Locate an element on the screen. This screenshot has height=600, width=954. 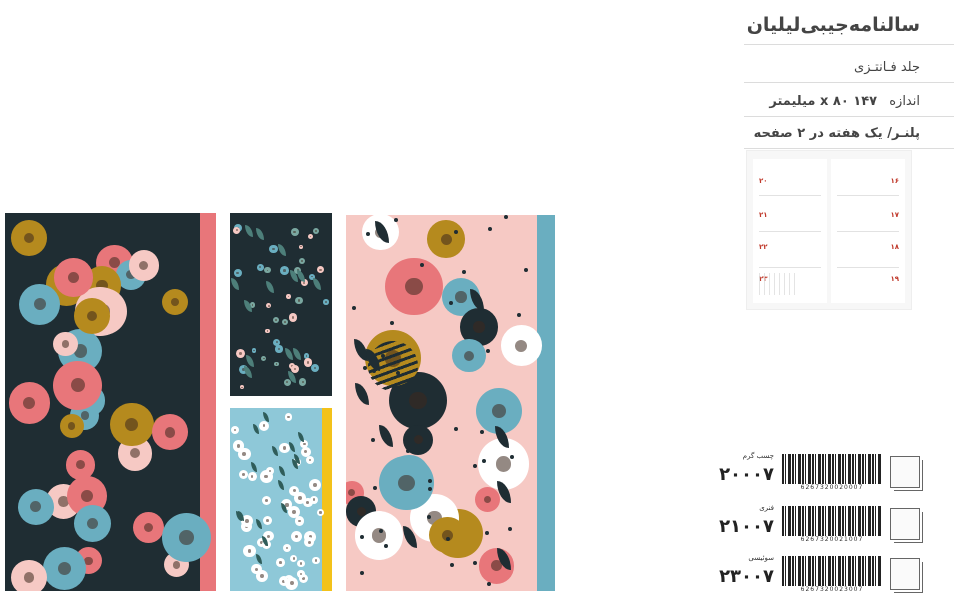
variant-swiss-binding: 6267320023007 سوئیسی ۲۳۰۰۷ is located at coordinates (821, 576).